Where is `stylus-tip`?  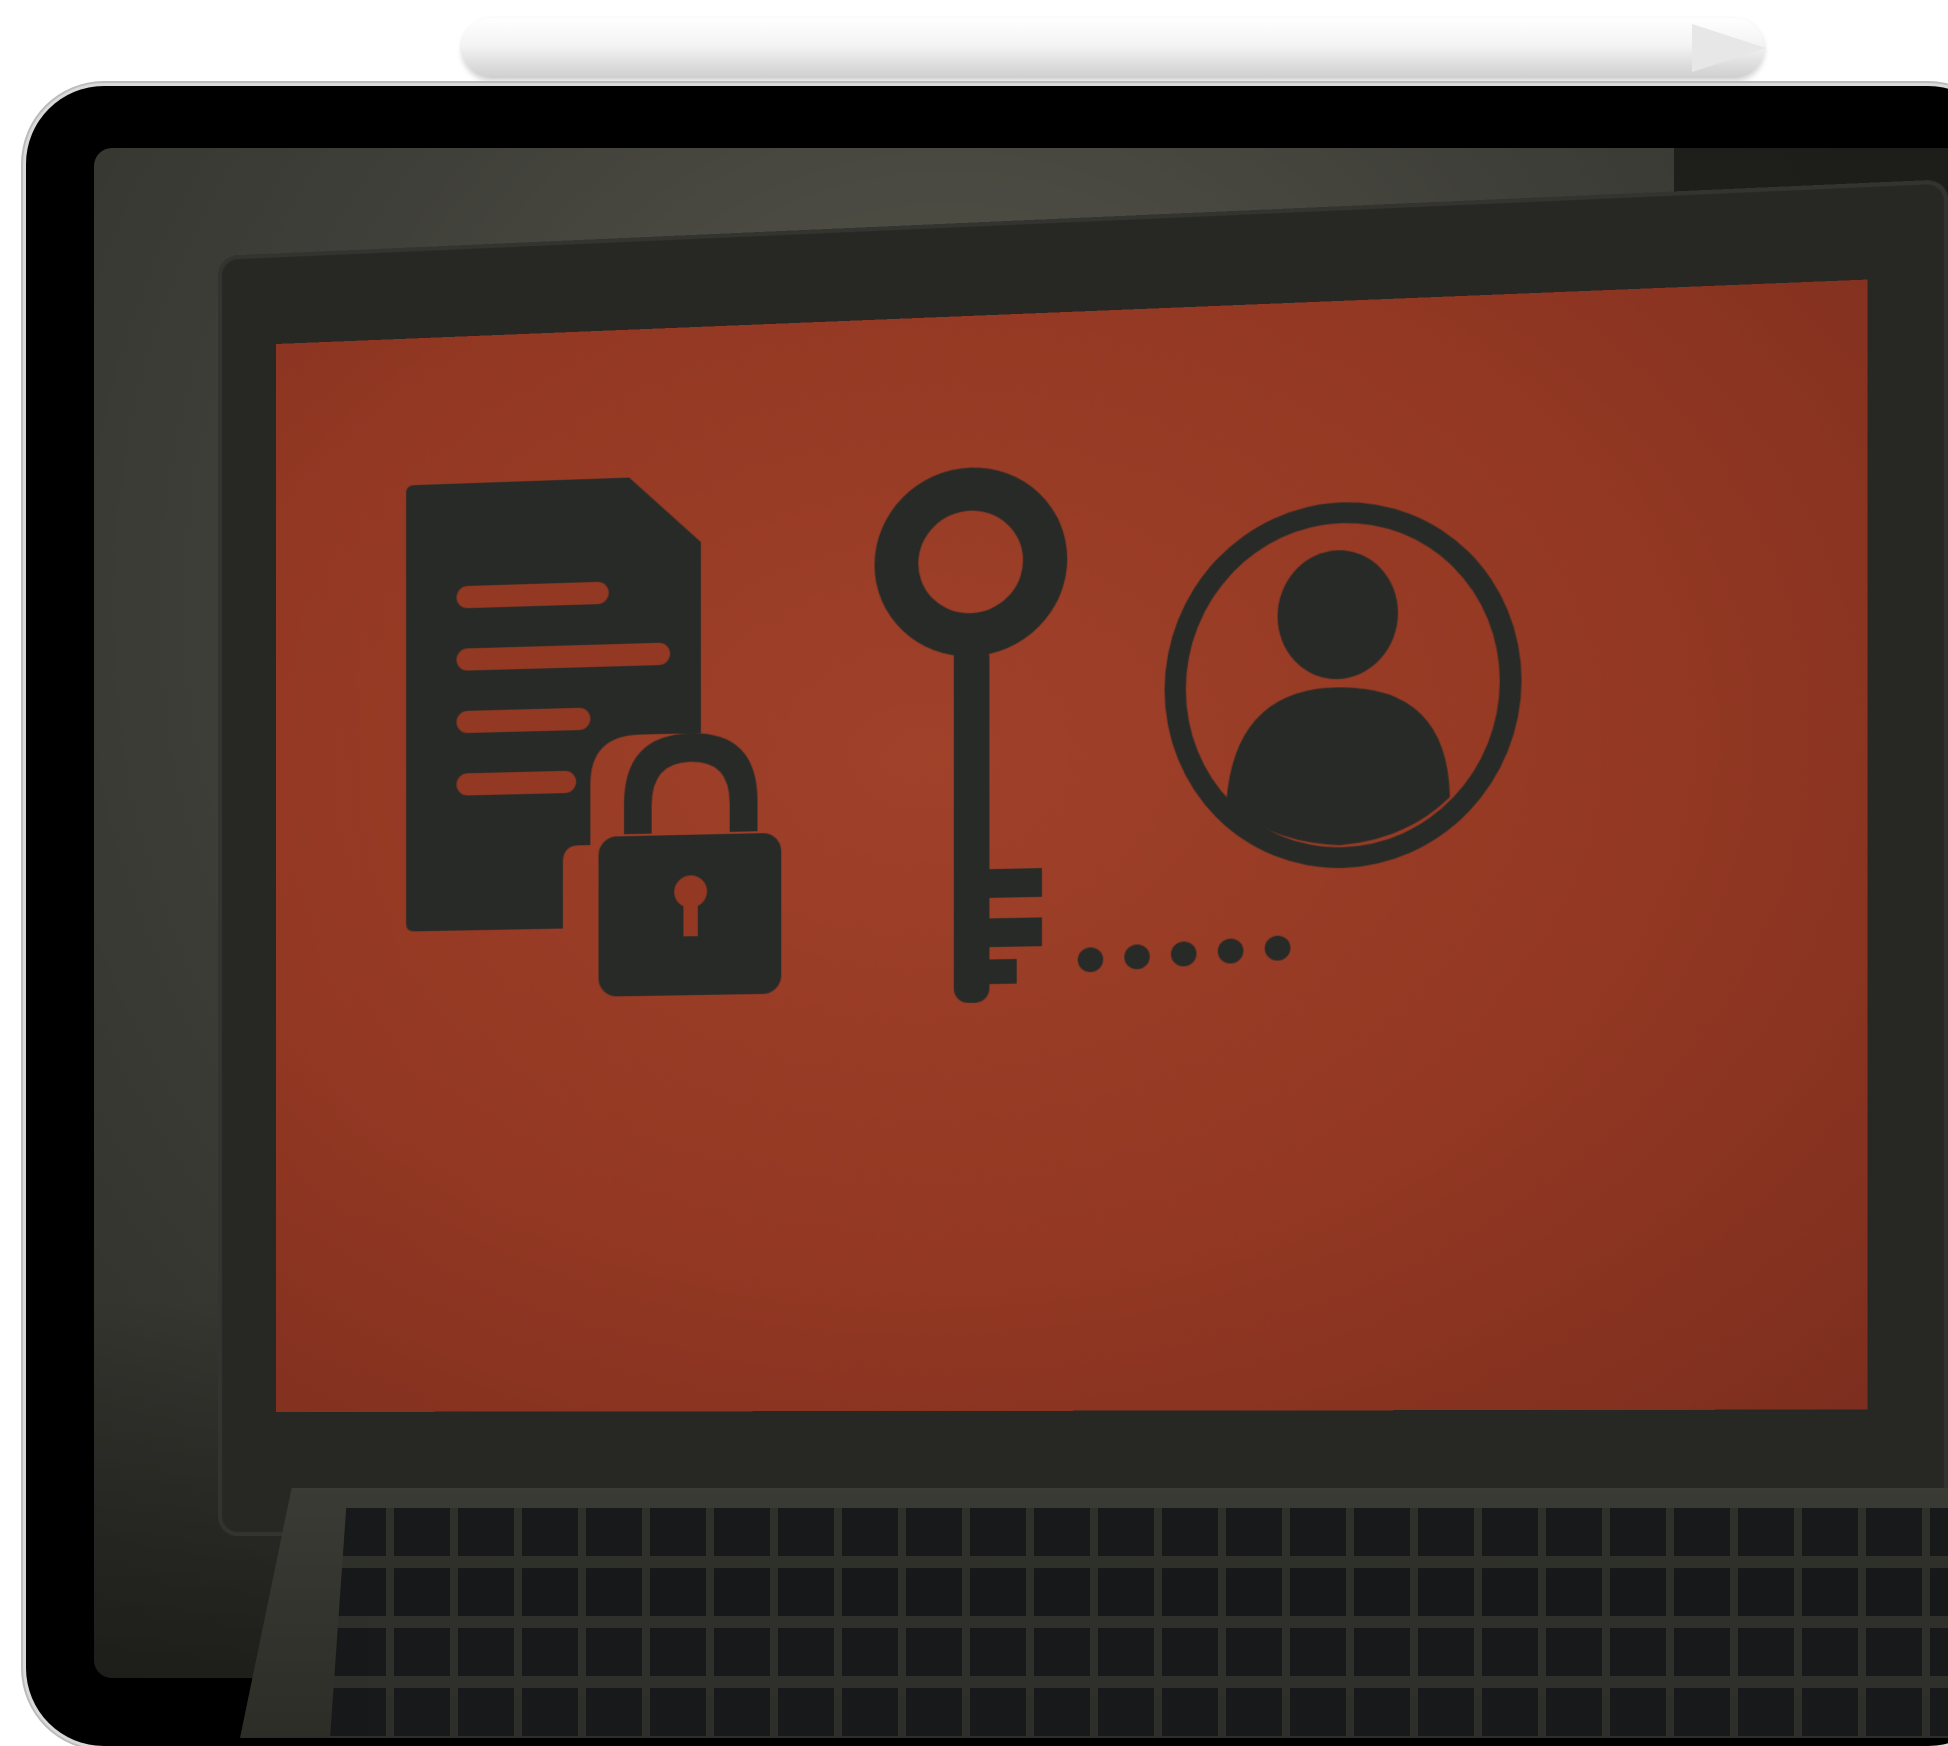 stylus-tip is located at coordinates (1729, 48).